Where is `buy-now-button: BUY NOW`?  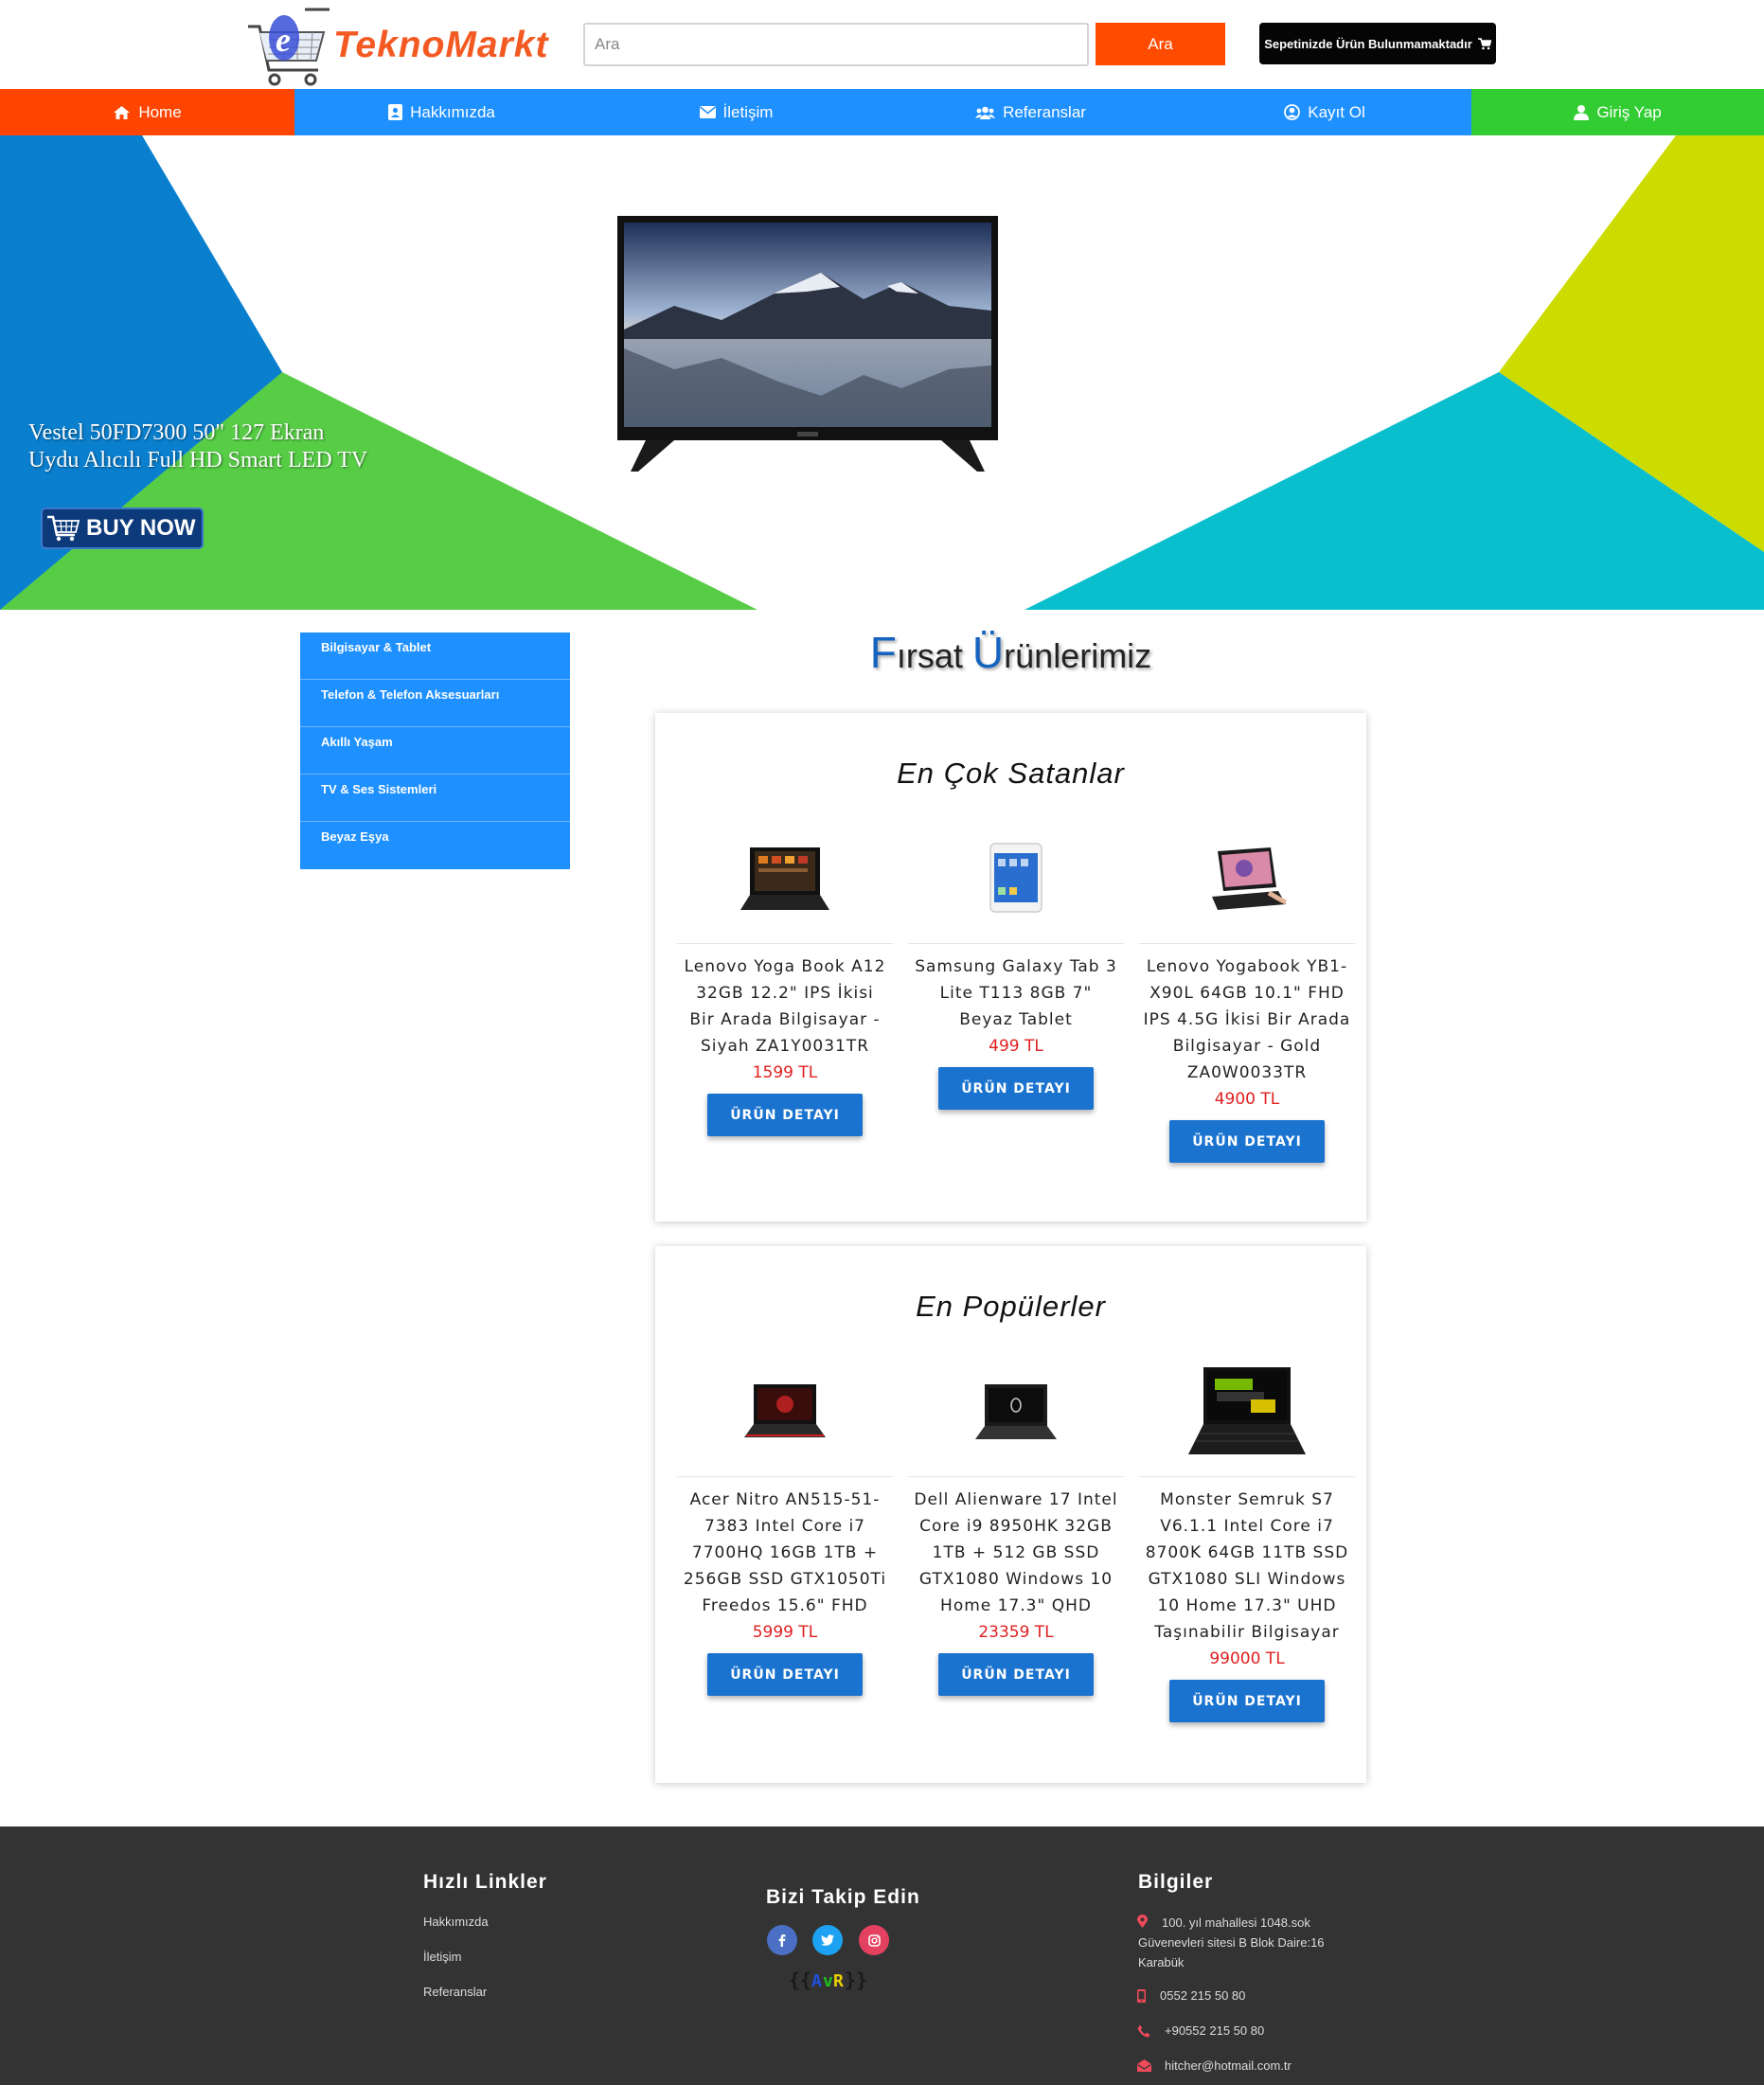 buy-now-button: BUY NOW is located at coordinates (122, 528).